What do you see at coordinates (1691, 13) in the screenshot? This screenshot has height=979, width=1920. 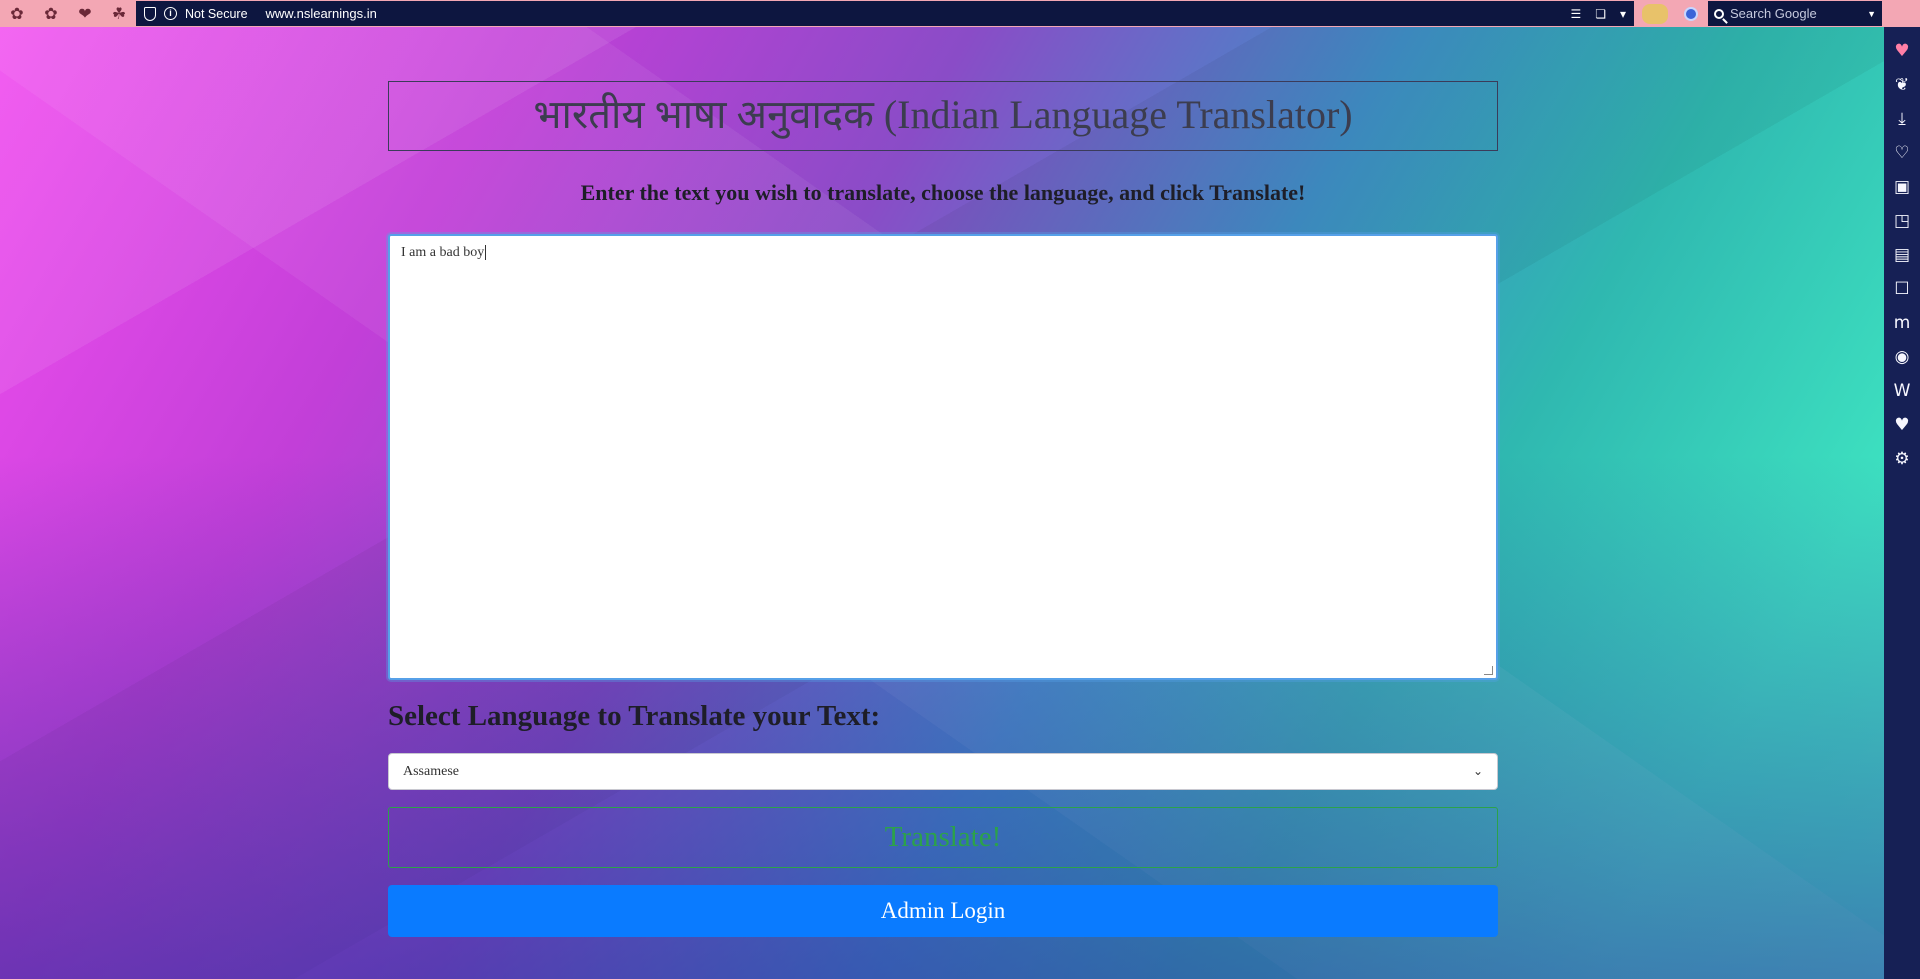 I see `extension-circle-icon` at bounding box center [1691, 13].